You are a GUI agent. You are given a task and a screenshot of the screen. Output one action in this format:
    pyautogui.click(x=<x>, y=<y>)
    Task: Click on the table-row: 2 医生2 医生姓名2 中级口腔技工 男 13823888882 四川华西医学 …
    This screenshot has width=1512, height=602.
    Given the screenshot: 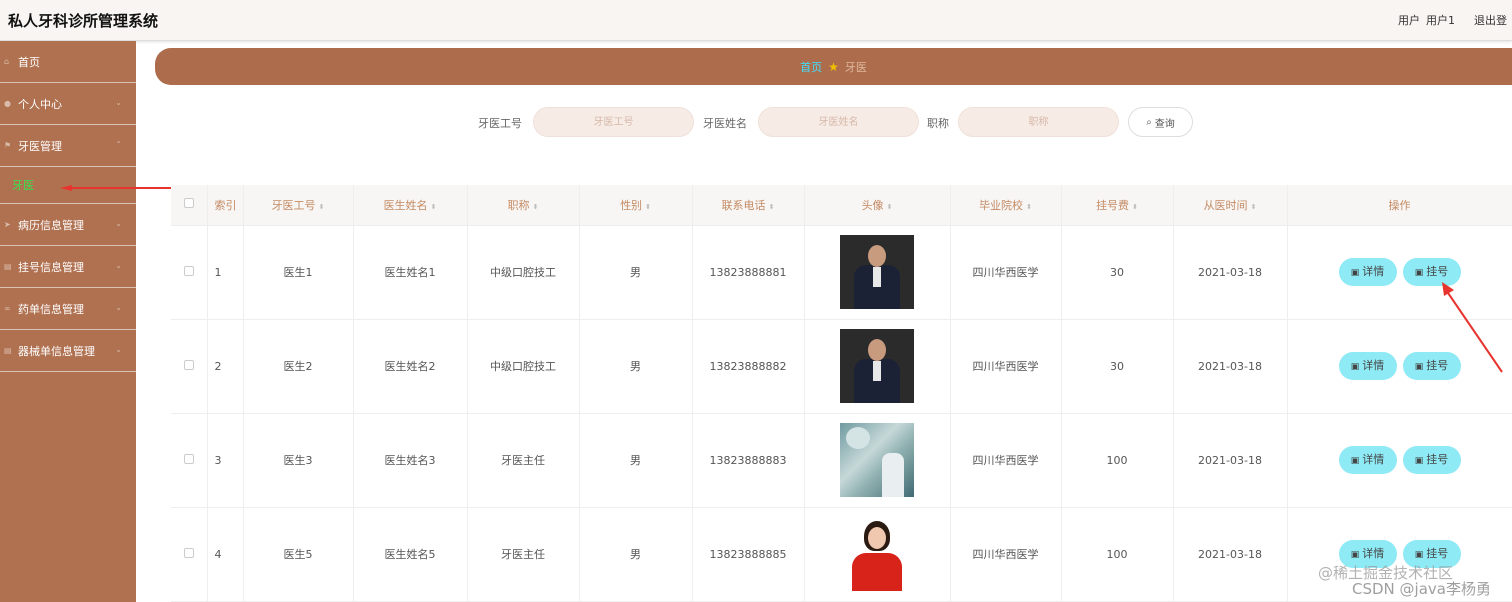 What is the action you would take?
    pyautogui.click(x=841, y=366)
    